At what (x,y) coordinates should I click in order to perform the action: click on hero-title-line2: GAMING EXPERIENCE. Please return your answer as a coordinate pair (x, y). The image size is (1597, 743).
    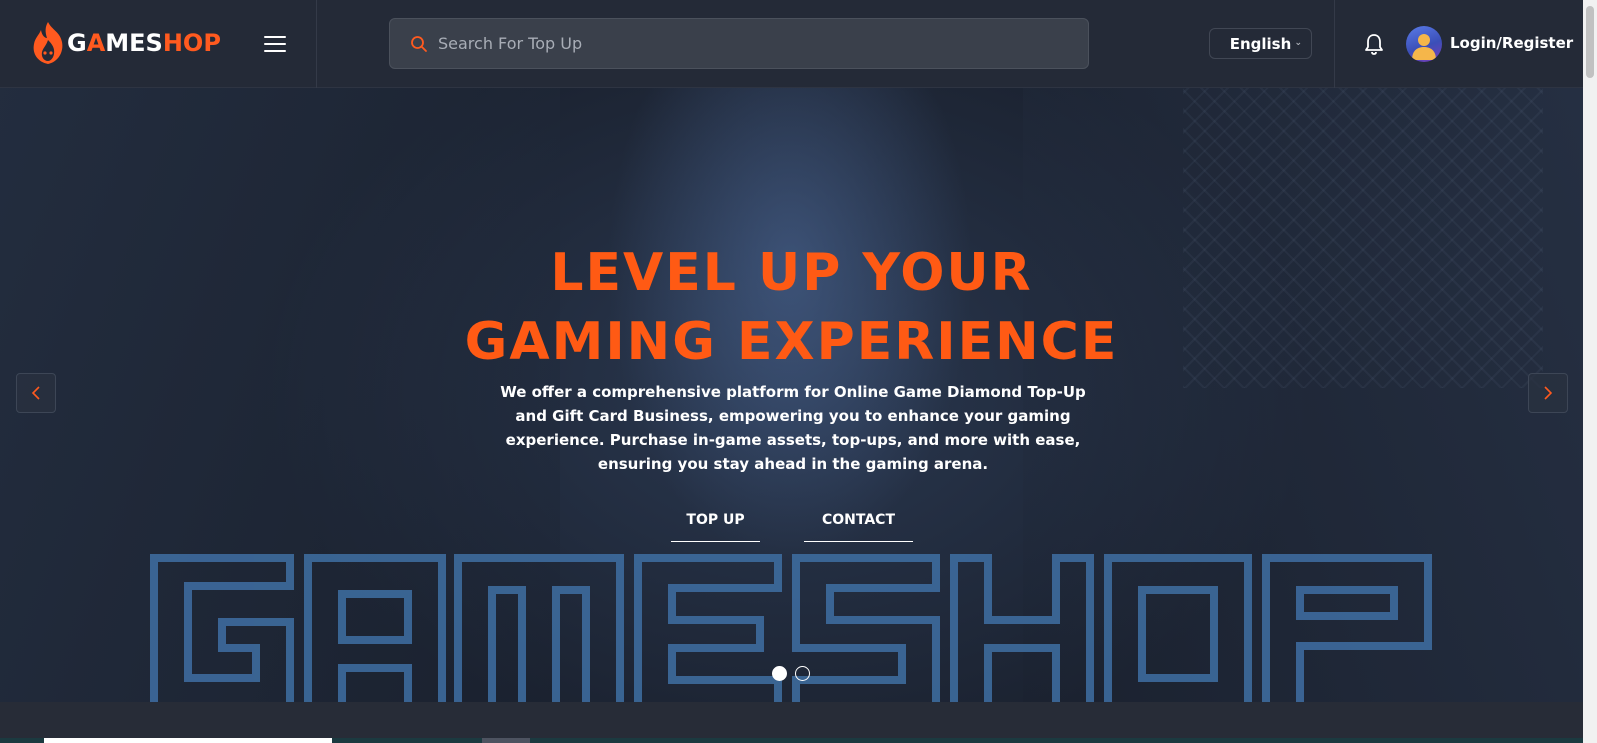
    Looking at the image, I should click on (791, 342).